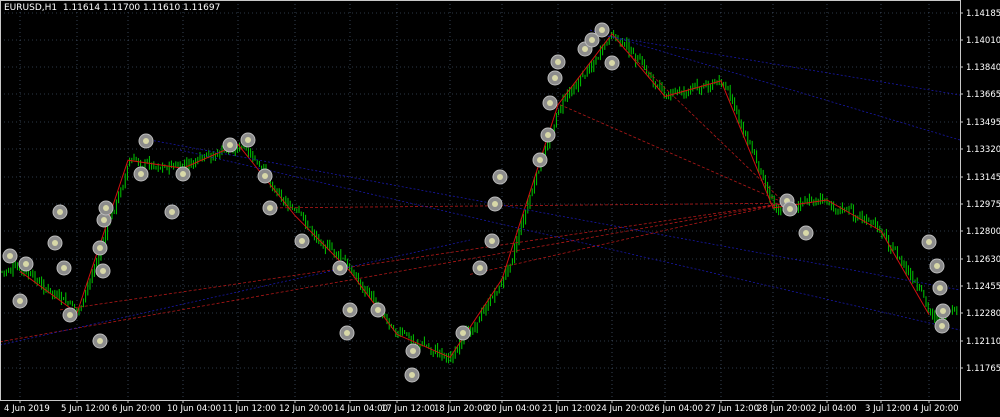 This screenshot has width=1000, height=417. I want to click on time-axis-label: 5 Jun 12:00, so click(85, 409).